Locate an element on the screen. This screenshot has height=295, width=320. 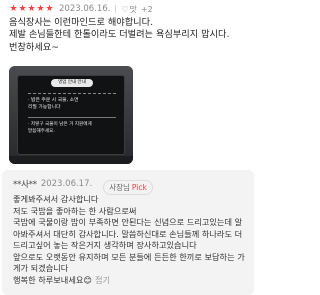
sign-title: 영업 안내 안내 is located at coordinates (72, 83).